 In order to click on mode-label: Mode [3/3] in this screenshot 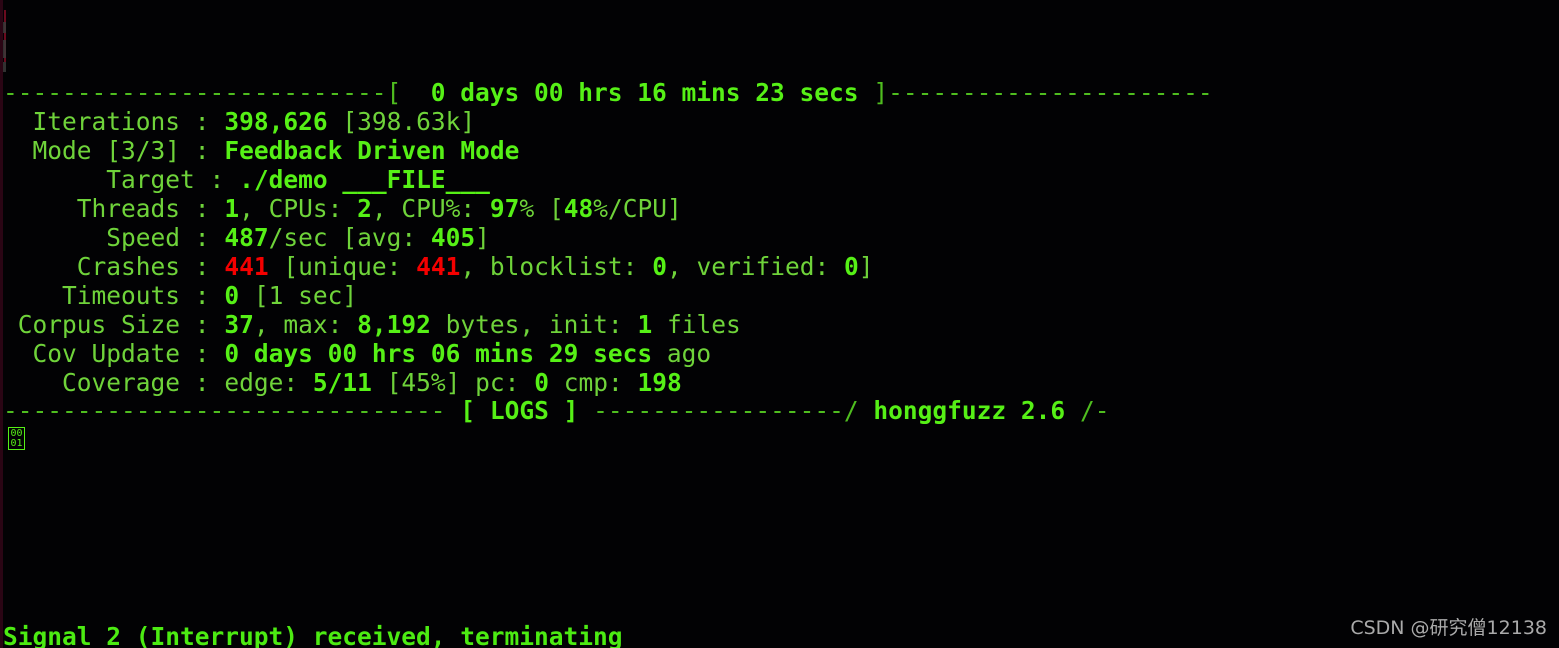, I will do `click(106, 150)`.